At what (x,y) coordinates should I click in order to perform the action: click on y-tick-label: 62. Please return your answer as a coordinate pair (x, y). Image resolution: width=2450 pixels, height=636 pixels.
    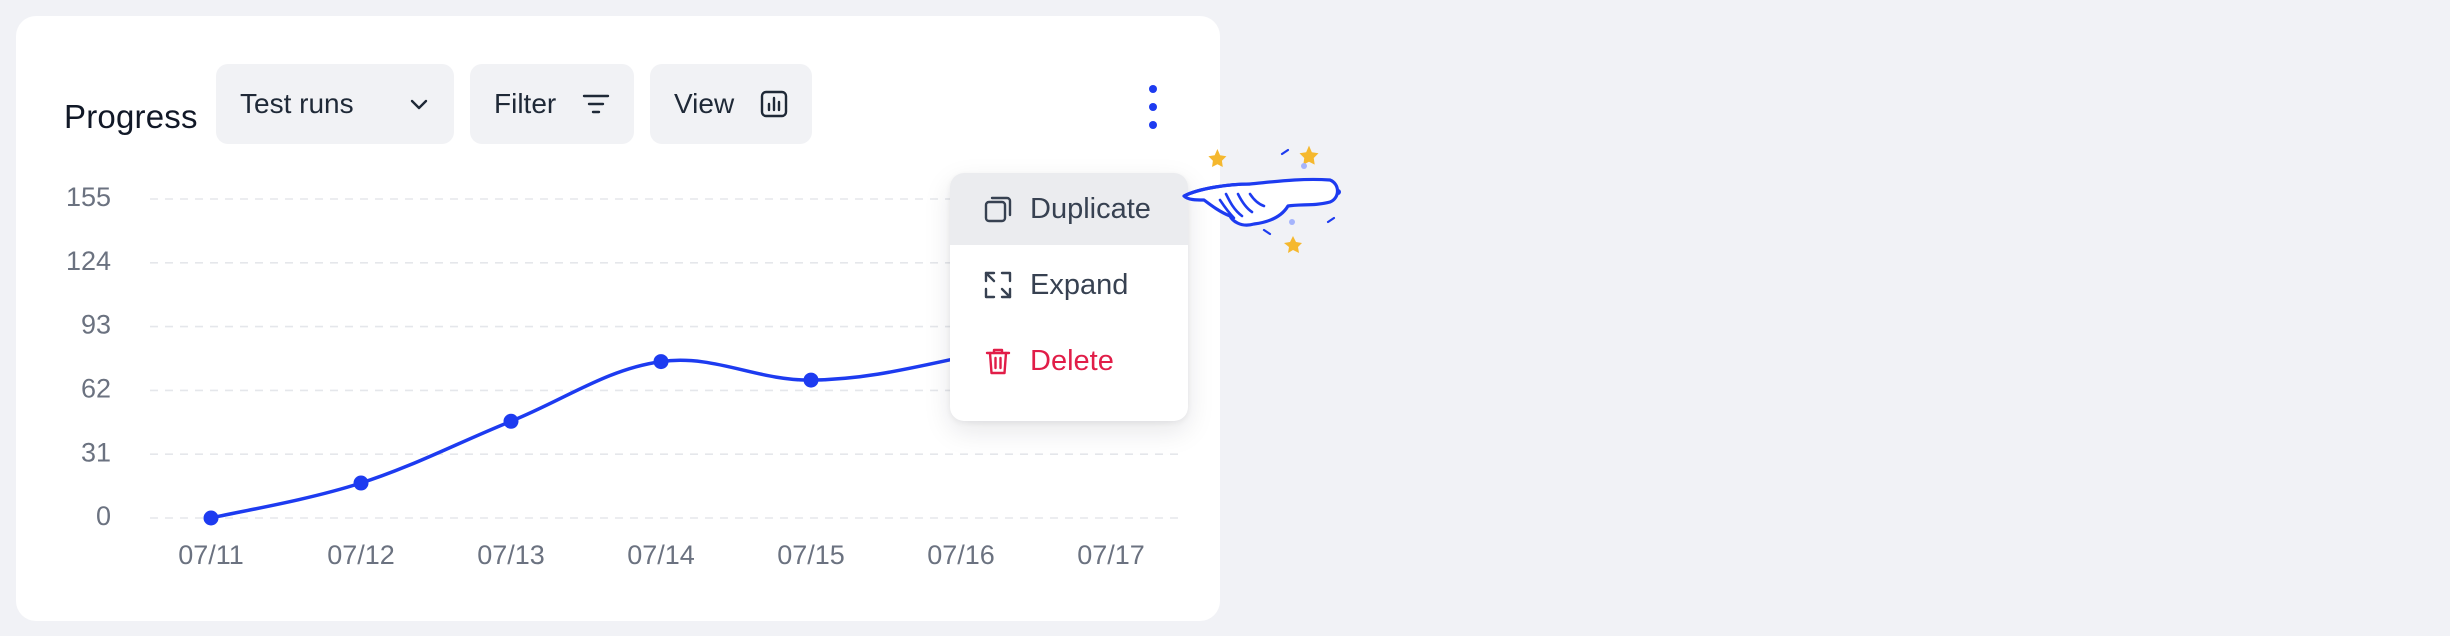
    Looking at the image, I should click on (96, 389).